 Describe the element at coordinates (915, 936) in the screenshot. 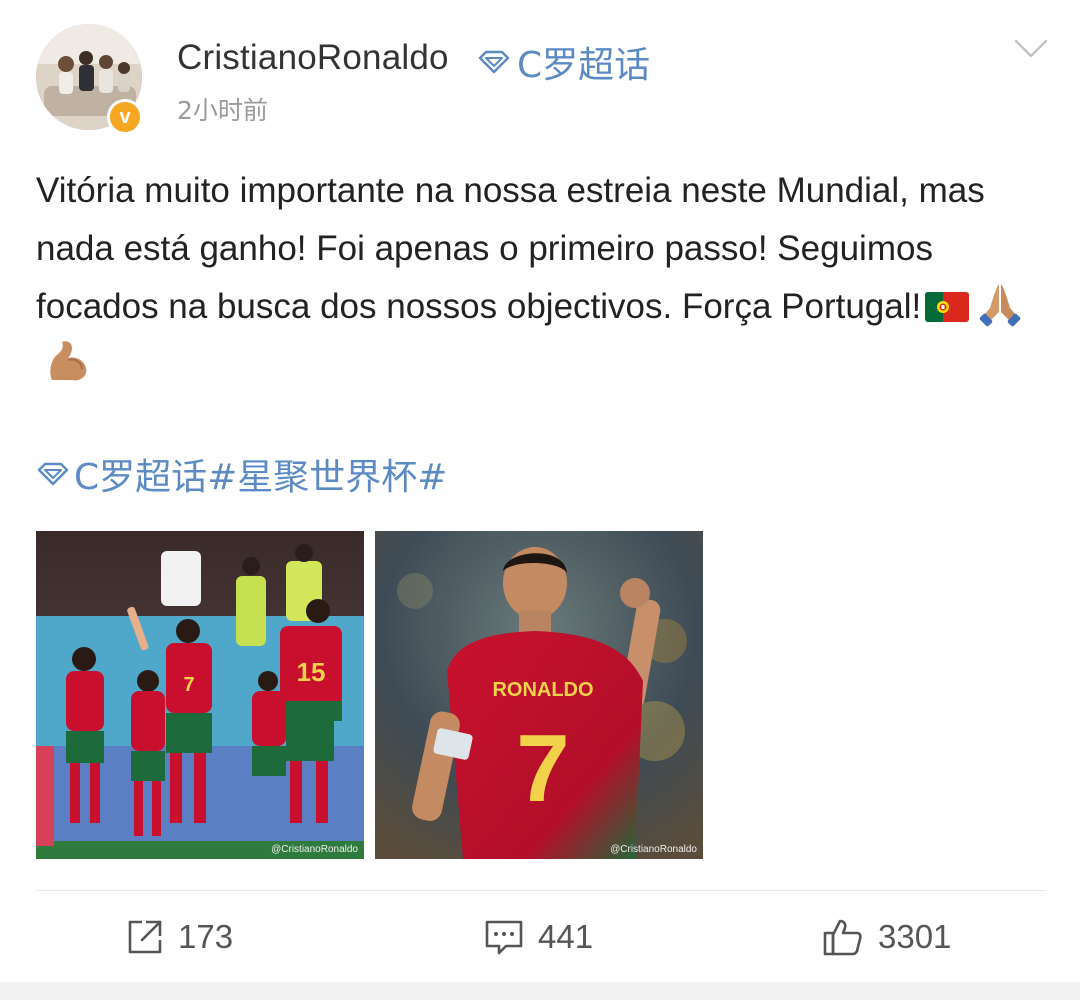

I see `like-count: 3301` at that location.